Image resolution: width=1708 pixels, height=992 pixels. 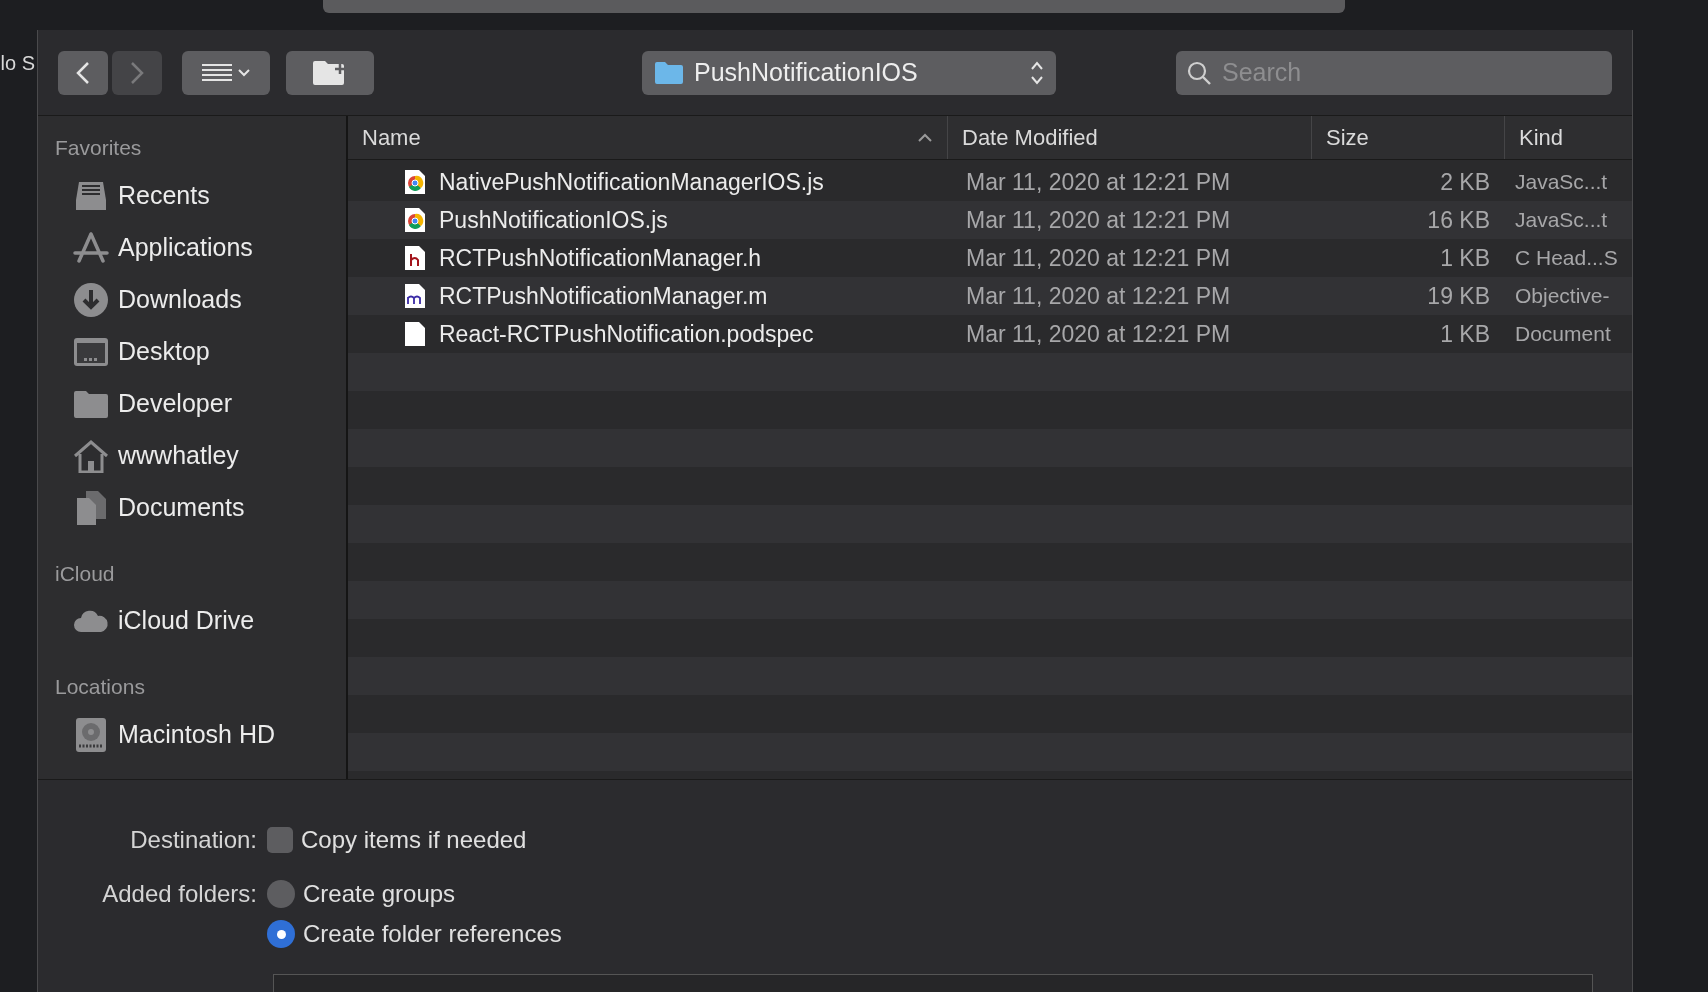 I want to click on path-popup: PushNotificationIOS, so click(x=849, y=72).